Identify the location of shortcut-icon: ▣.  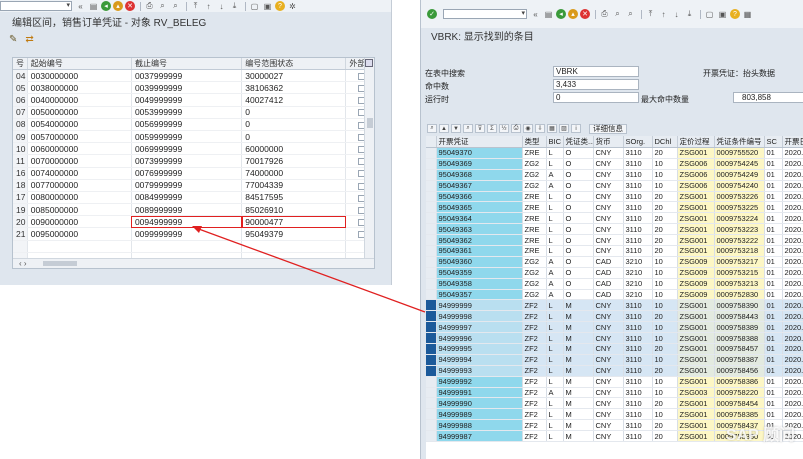
(722, 14).